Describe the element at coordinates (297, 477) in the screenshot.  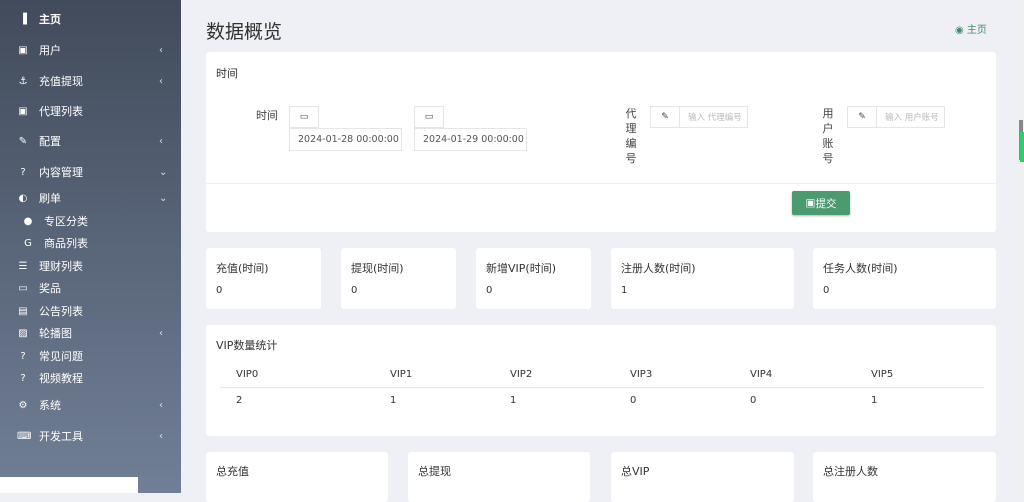
I see `total-card: 总充值` at that location.